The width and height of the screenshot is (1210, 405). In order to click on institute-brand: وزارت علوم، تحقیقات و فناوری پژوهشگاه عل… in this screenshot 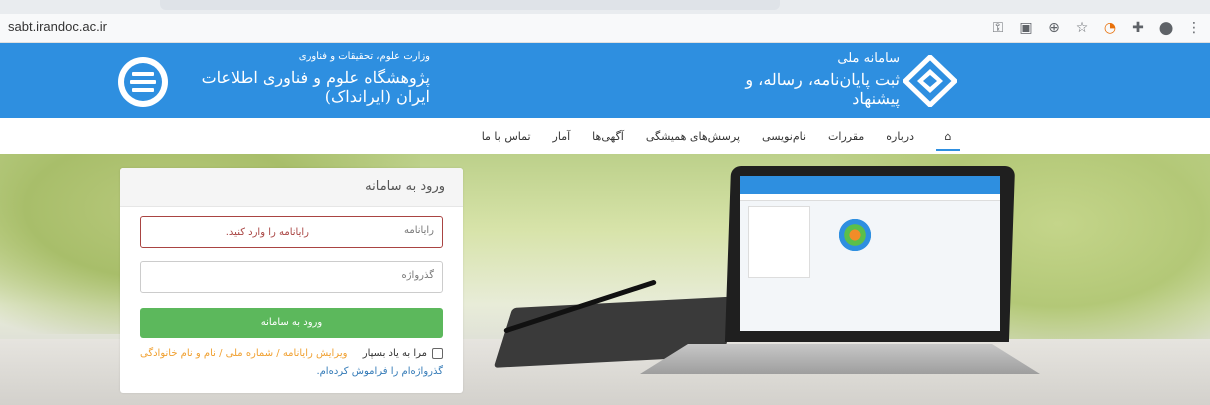, I will do `click(310, 78)`.